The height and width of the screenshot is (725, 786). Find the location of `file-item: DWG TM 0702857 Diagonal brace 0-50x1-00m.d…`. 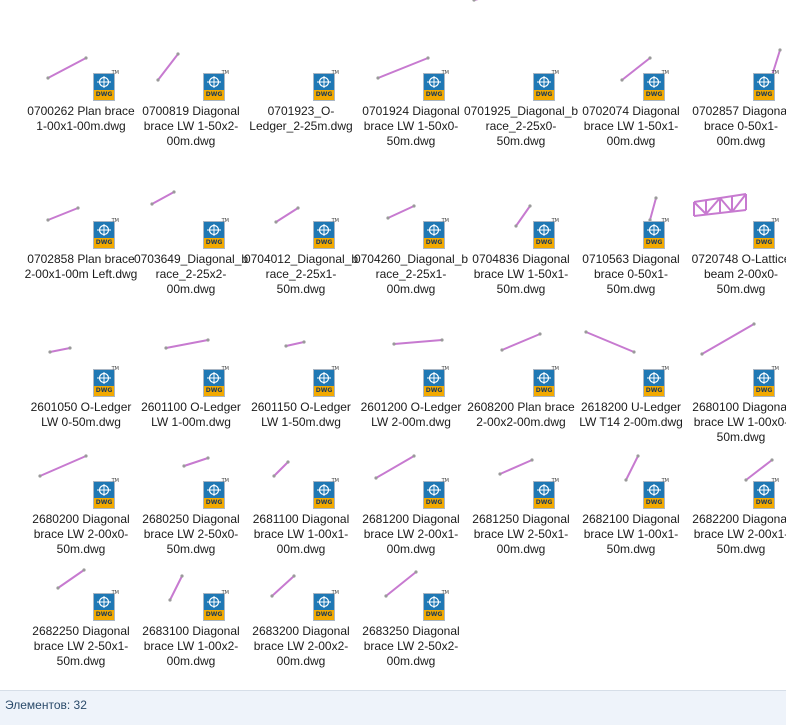

file-item: DWG TM 0702857 Diagonal brace 0-50x1-00m.d… is located at coordinates (736, 79).